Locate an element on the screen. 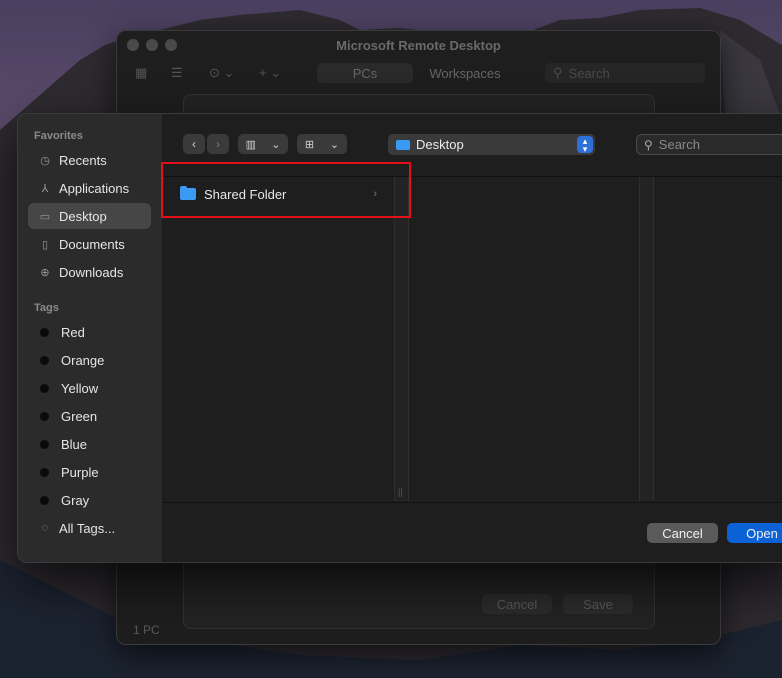 This screenshot has width=782, height=678. sidebar-item-label: Desktop is located at coordinates (83, 216).